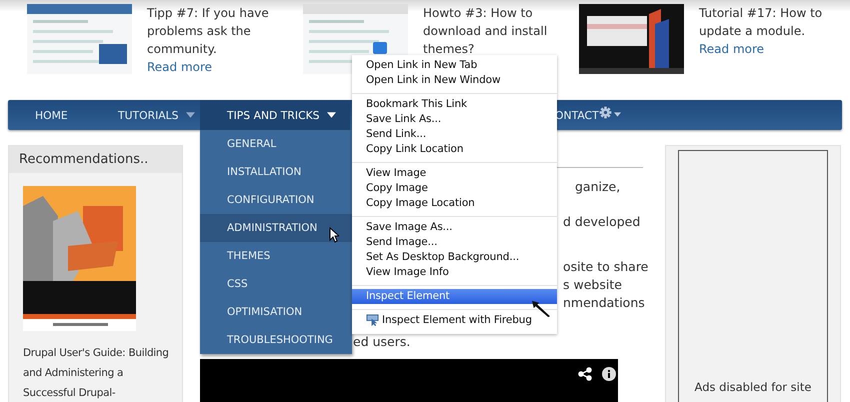 The image size is (850, 402). What do you see at coordinates (372, 320) in the screenshot?
I see `bug-icon` at bounding box center [372, 320].